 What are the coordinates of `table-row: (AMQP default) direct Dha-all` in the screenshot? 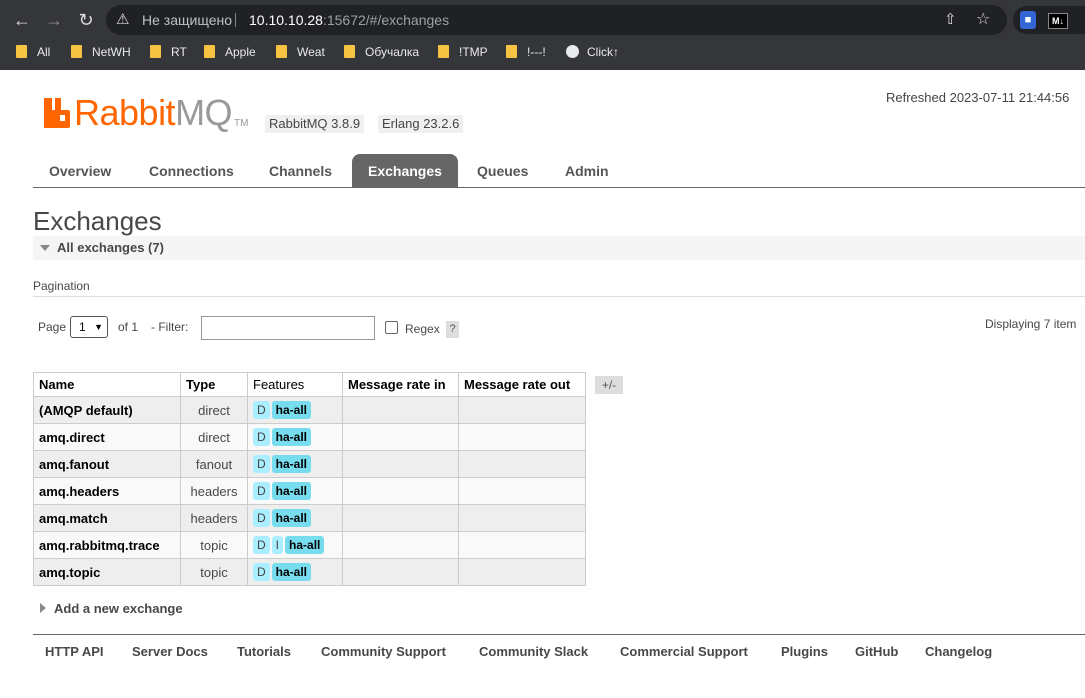 It's located at (309, 410).